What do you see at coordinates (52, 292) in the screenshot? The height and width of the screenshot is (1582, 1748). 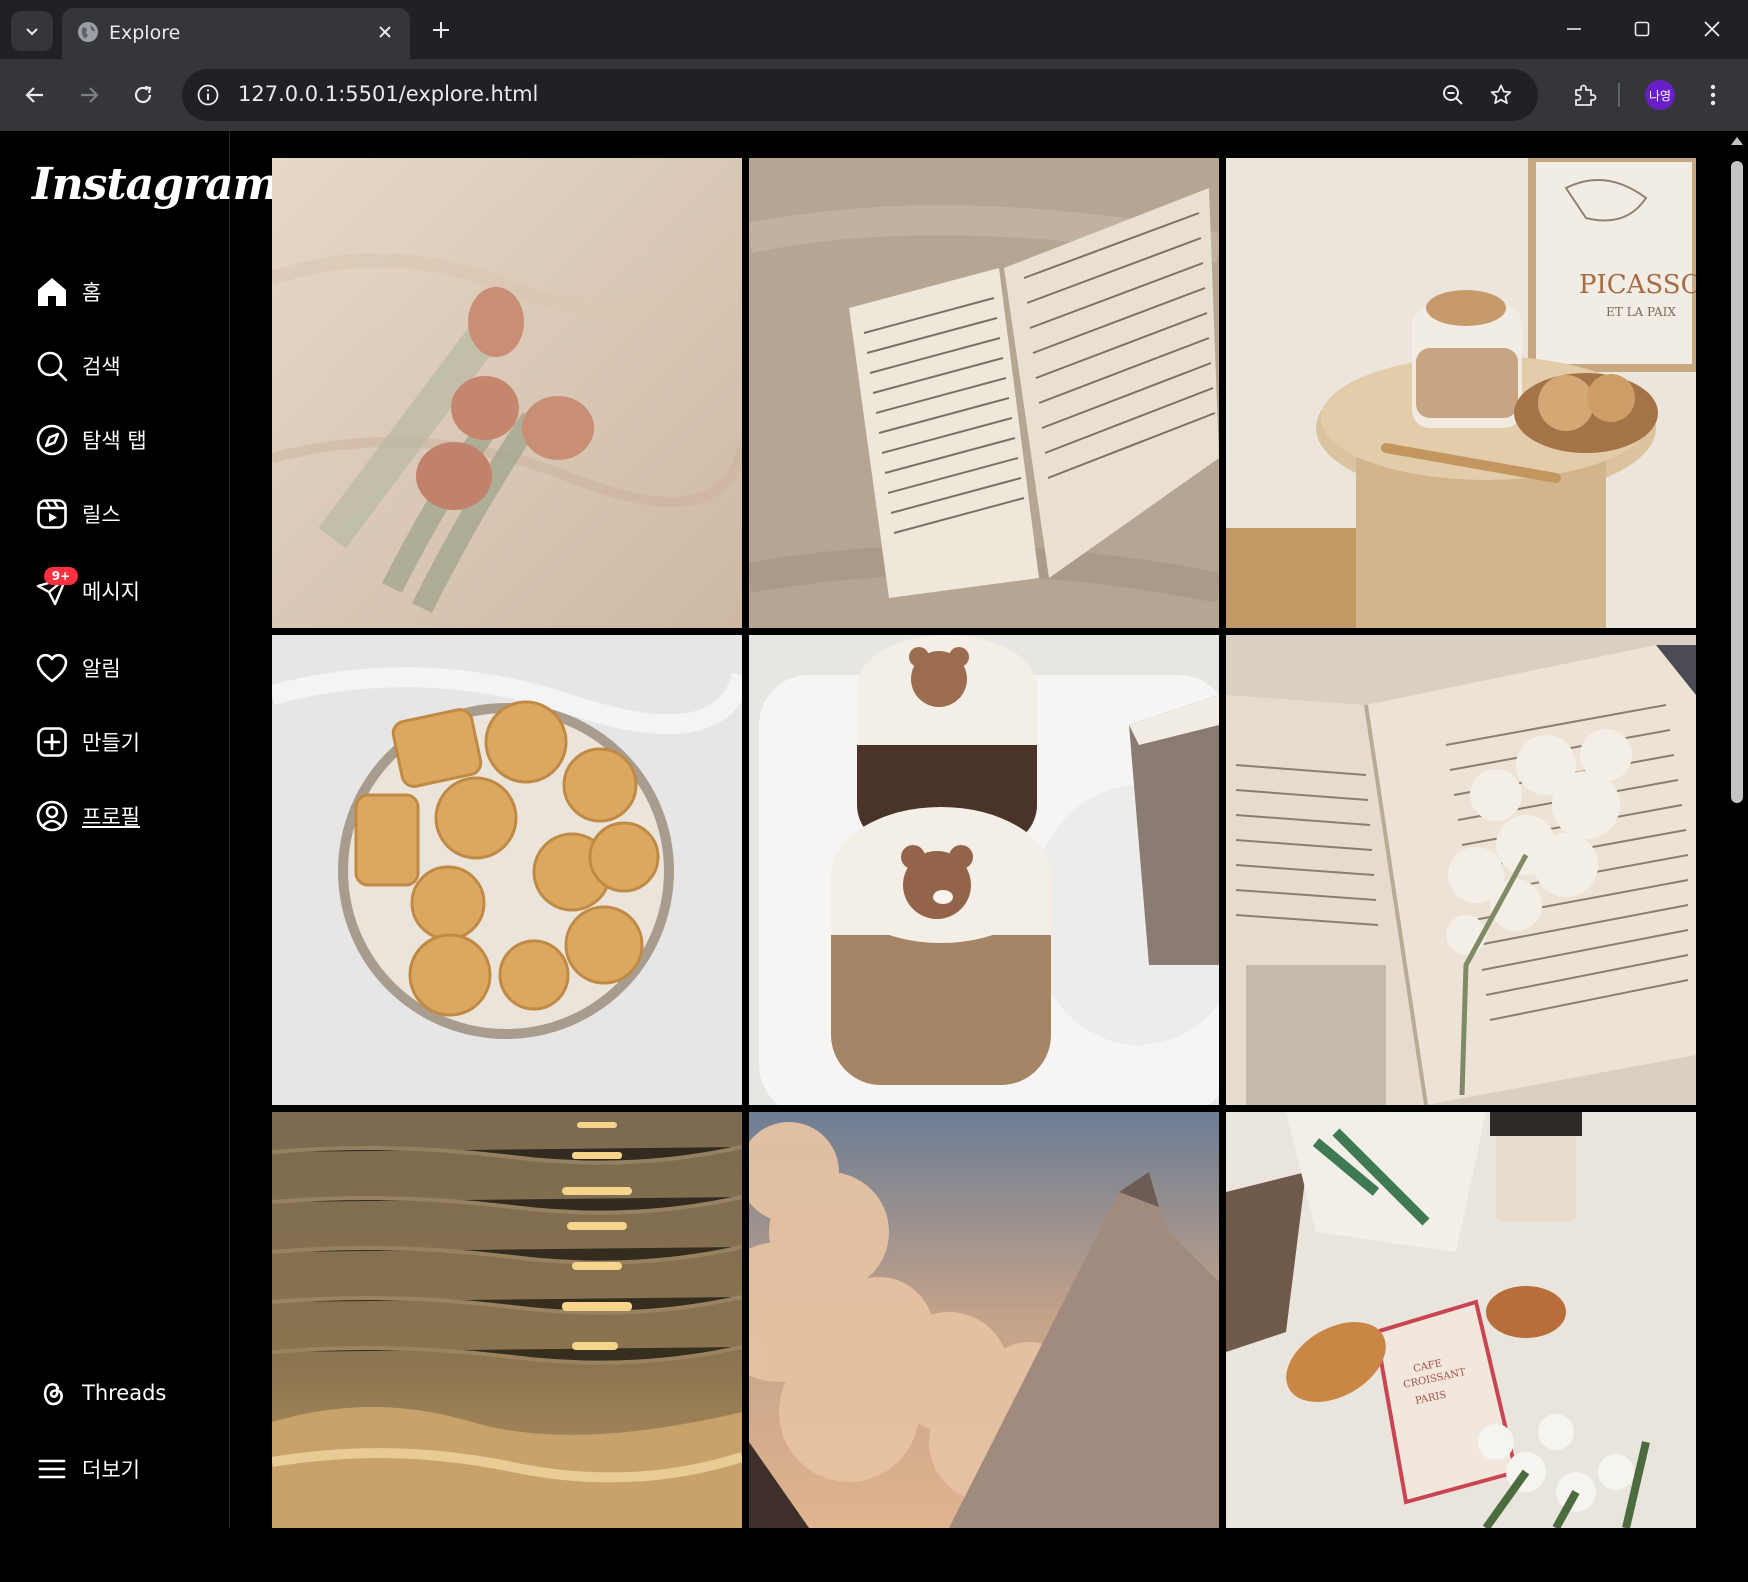 I see `home-icon` at bounding box center [52, 292].